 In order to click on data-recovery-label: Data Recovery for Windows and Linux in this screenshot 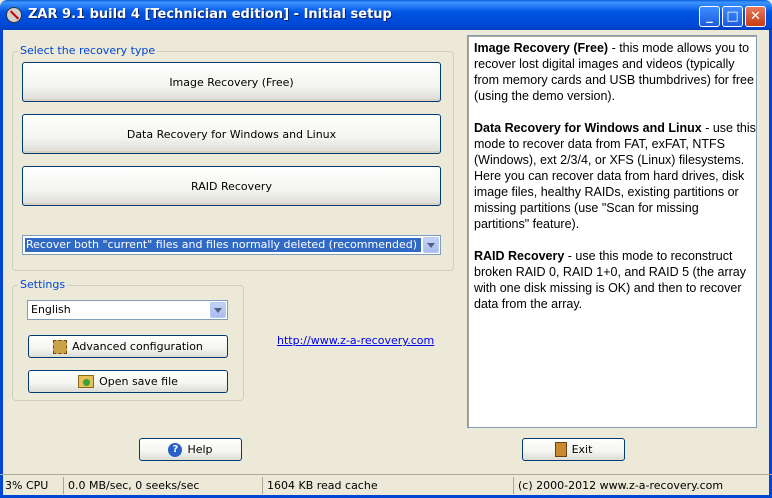, I will do `click(231, 134)`.